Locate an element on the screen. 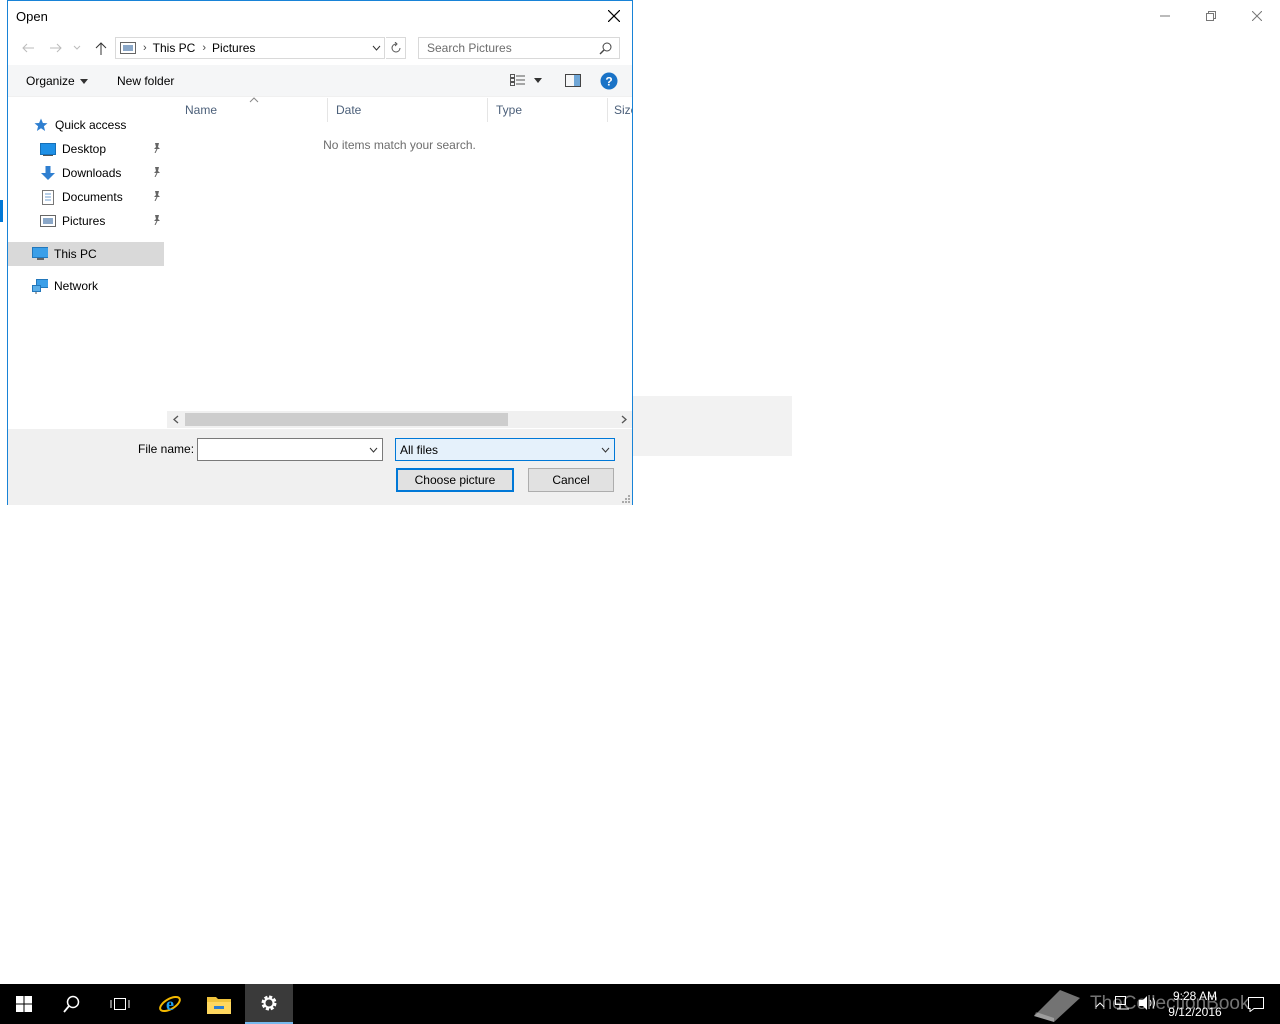  search-input: Search Pictures is located at coordinates (519, 48).